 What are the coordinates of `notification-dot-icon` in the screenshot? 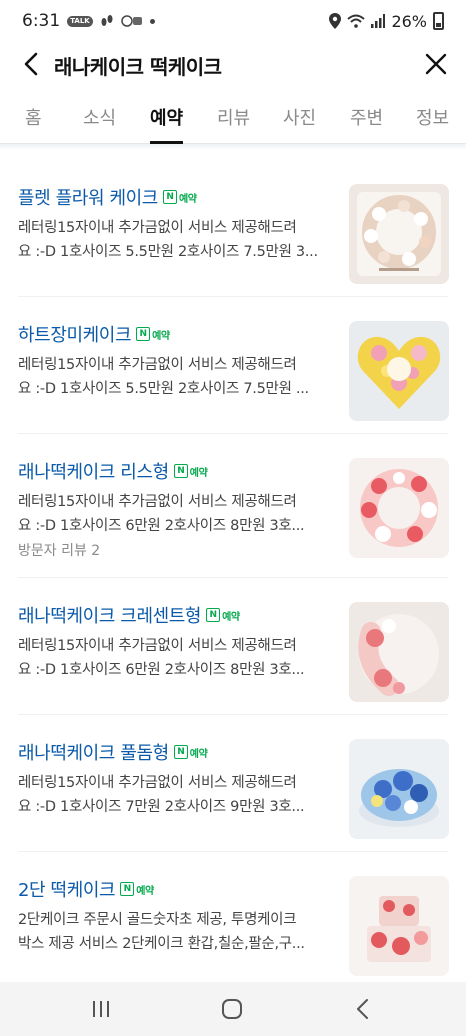 It's located at (152, 21).